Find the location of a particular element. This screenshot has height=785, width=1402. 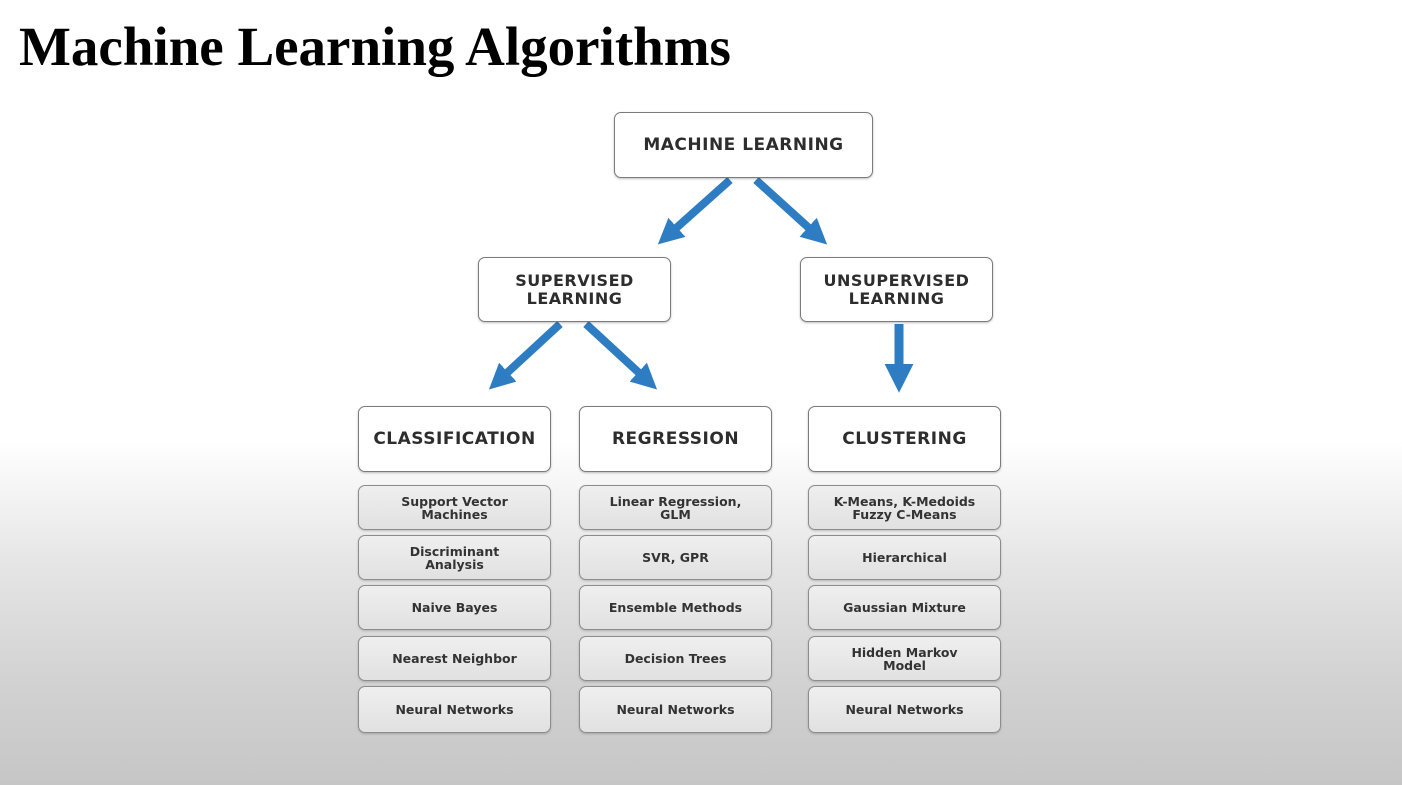

unsupervised-learning-node: UNSUPERVISED LEARNING is located at coordinates (896, 289).